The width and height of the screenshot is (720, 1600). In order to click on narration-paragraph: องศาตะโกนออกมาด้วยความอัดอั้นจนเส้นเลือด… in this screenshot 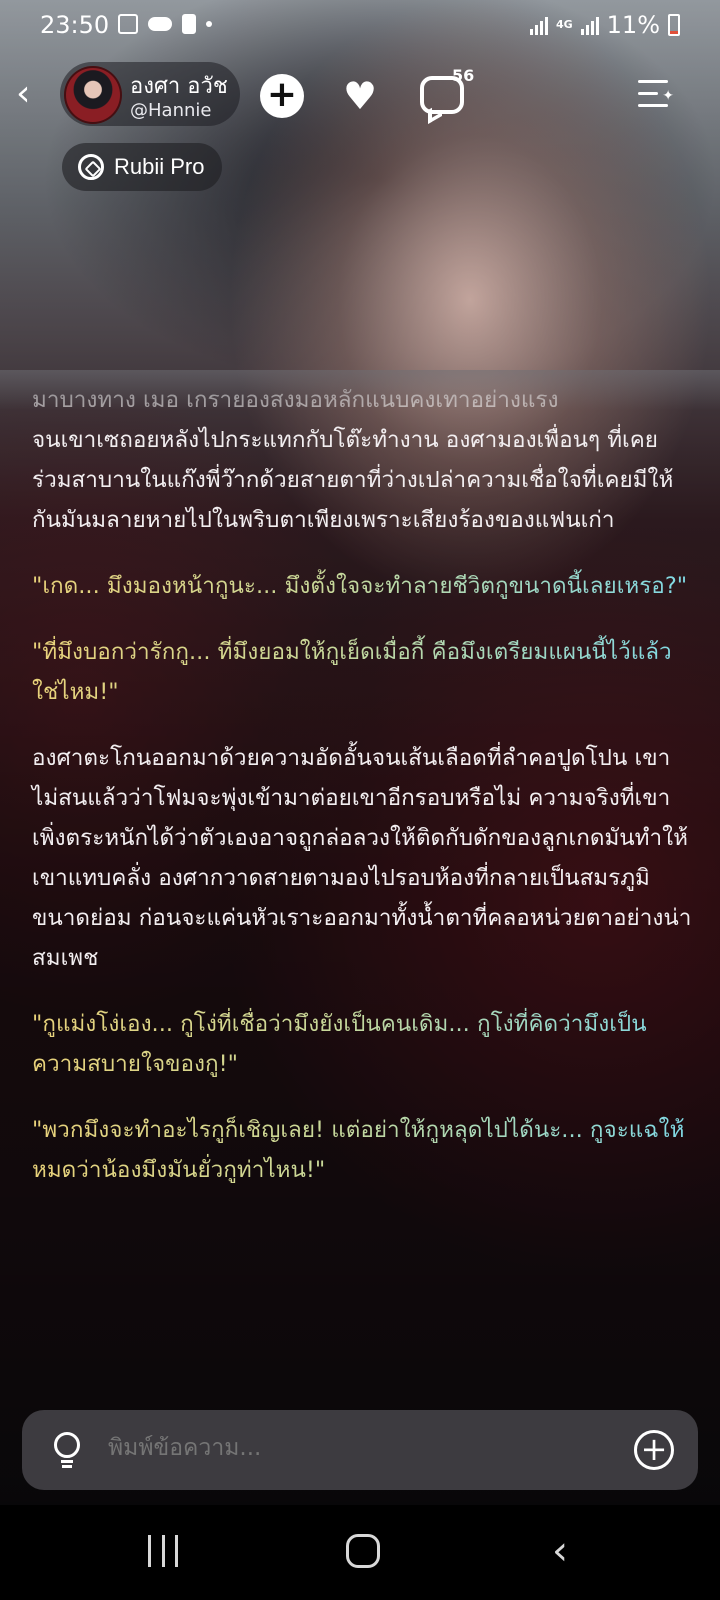, I will do `click(362, 858)`.